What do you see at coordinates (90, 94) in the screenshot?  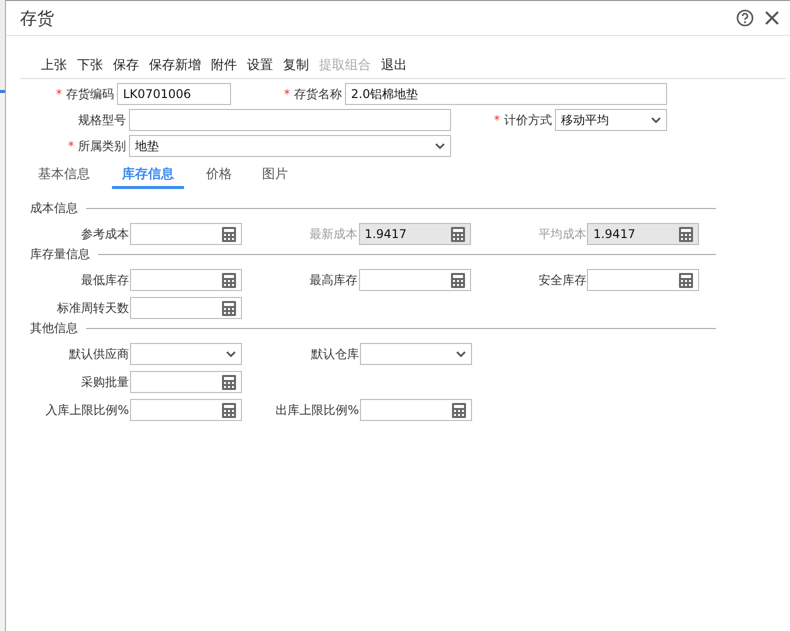 I see `field-label: 存货编码` at bounding box center [90, 94].